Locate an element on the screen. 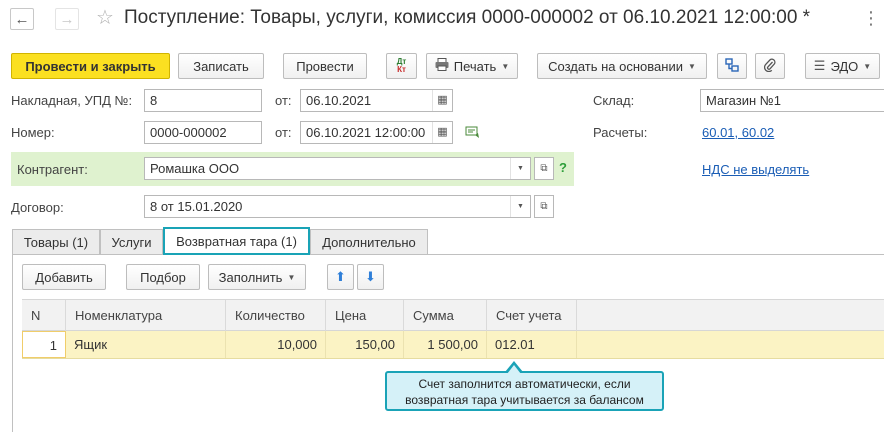  invoice-date-label: от: is located at coordinates (283, 100).